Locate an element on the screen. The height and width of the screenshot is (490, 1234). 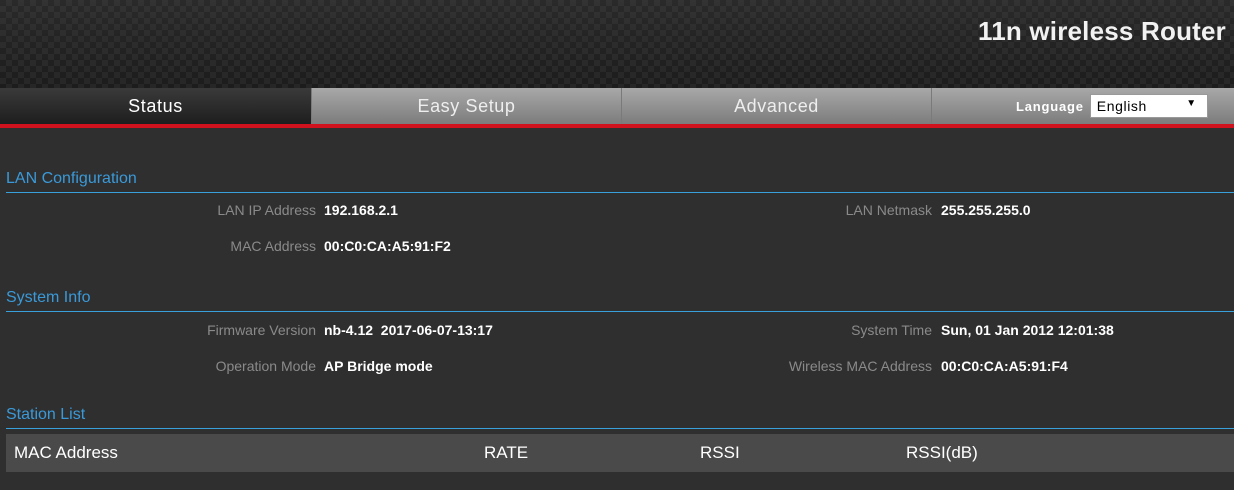
lan-ip-value: 192.168.2.1 is located at coordinates (361, 210).